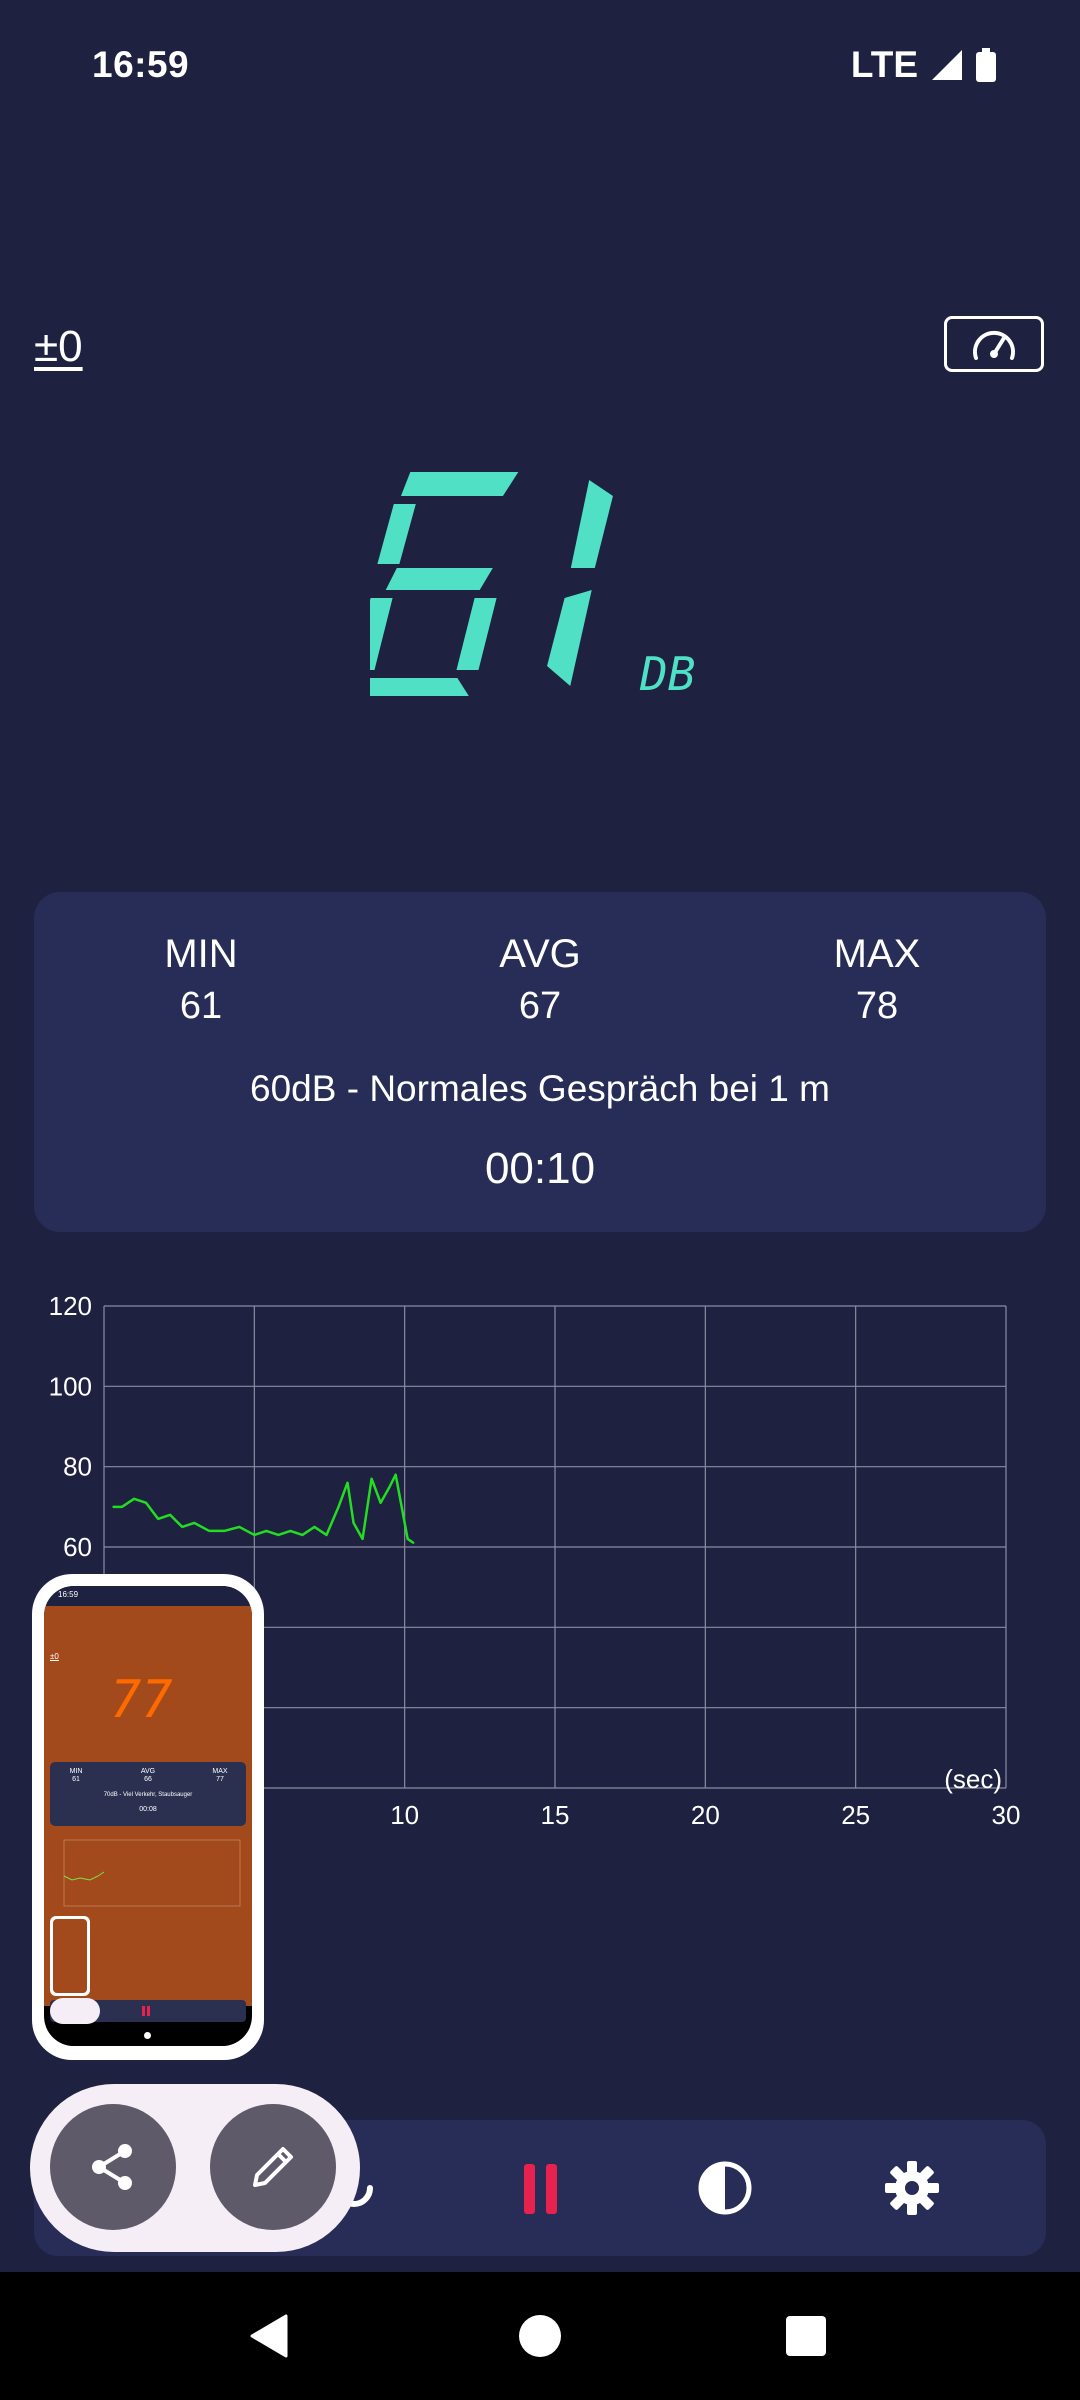  What do you see at coordinates (77, 1467) in the screenshot?
I see `y-tick-label: 80` at bounding box center [77, 1467].